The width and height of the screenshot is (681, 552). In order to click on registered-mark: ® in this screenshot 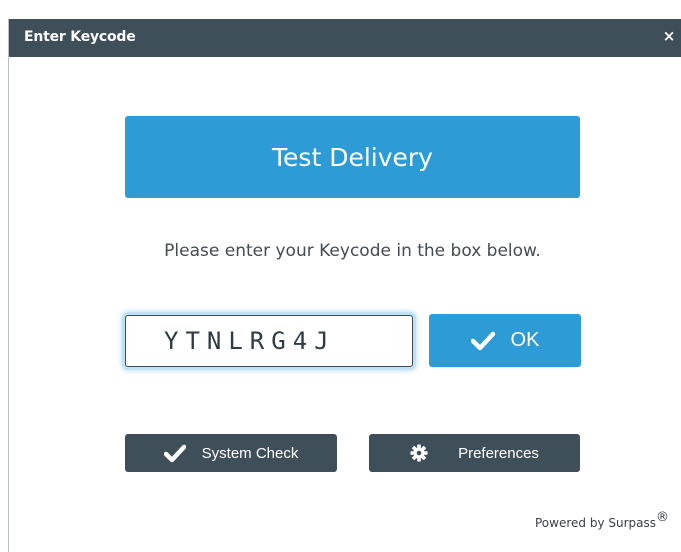, I will do `click(662, 517)`.